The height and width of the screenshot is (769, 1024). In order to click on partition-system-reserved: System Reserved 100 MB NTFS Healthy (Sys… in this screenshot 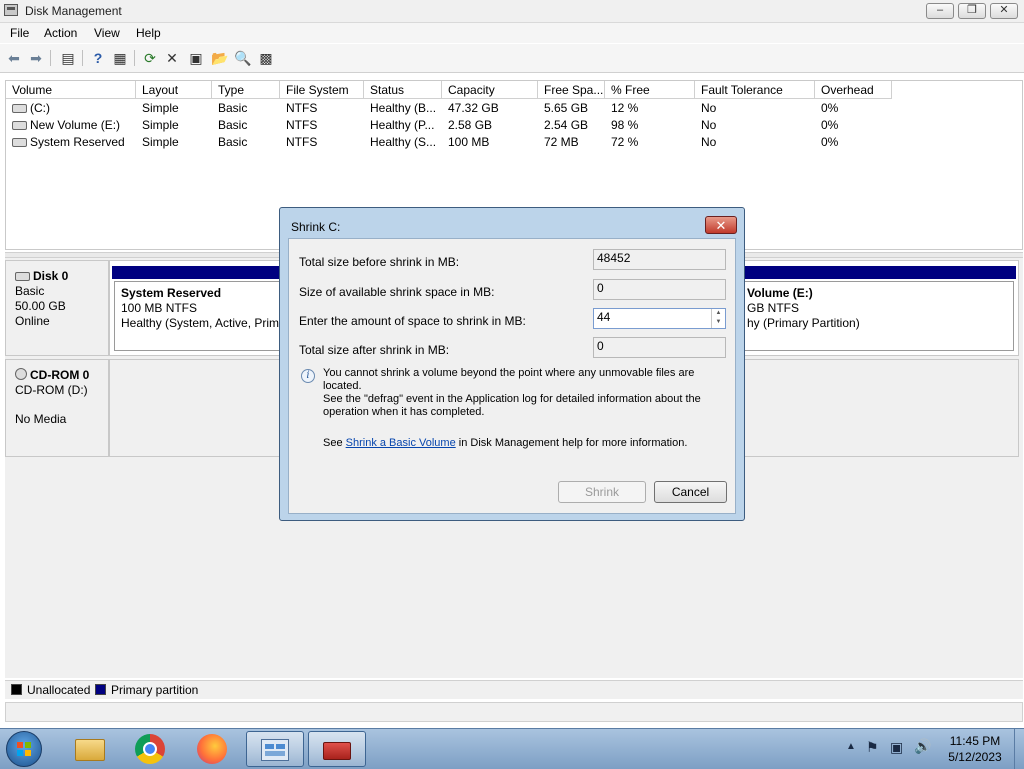, I will do `click(199, 316)`.